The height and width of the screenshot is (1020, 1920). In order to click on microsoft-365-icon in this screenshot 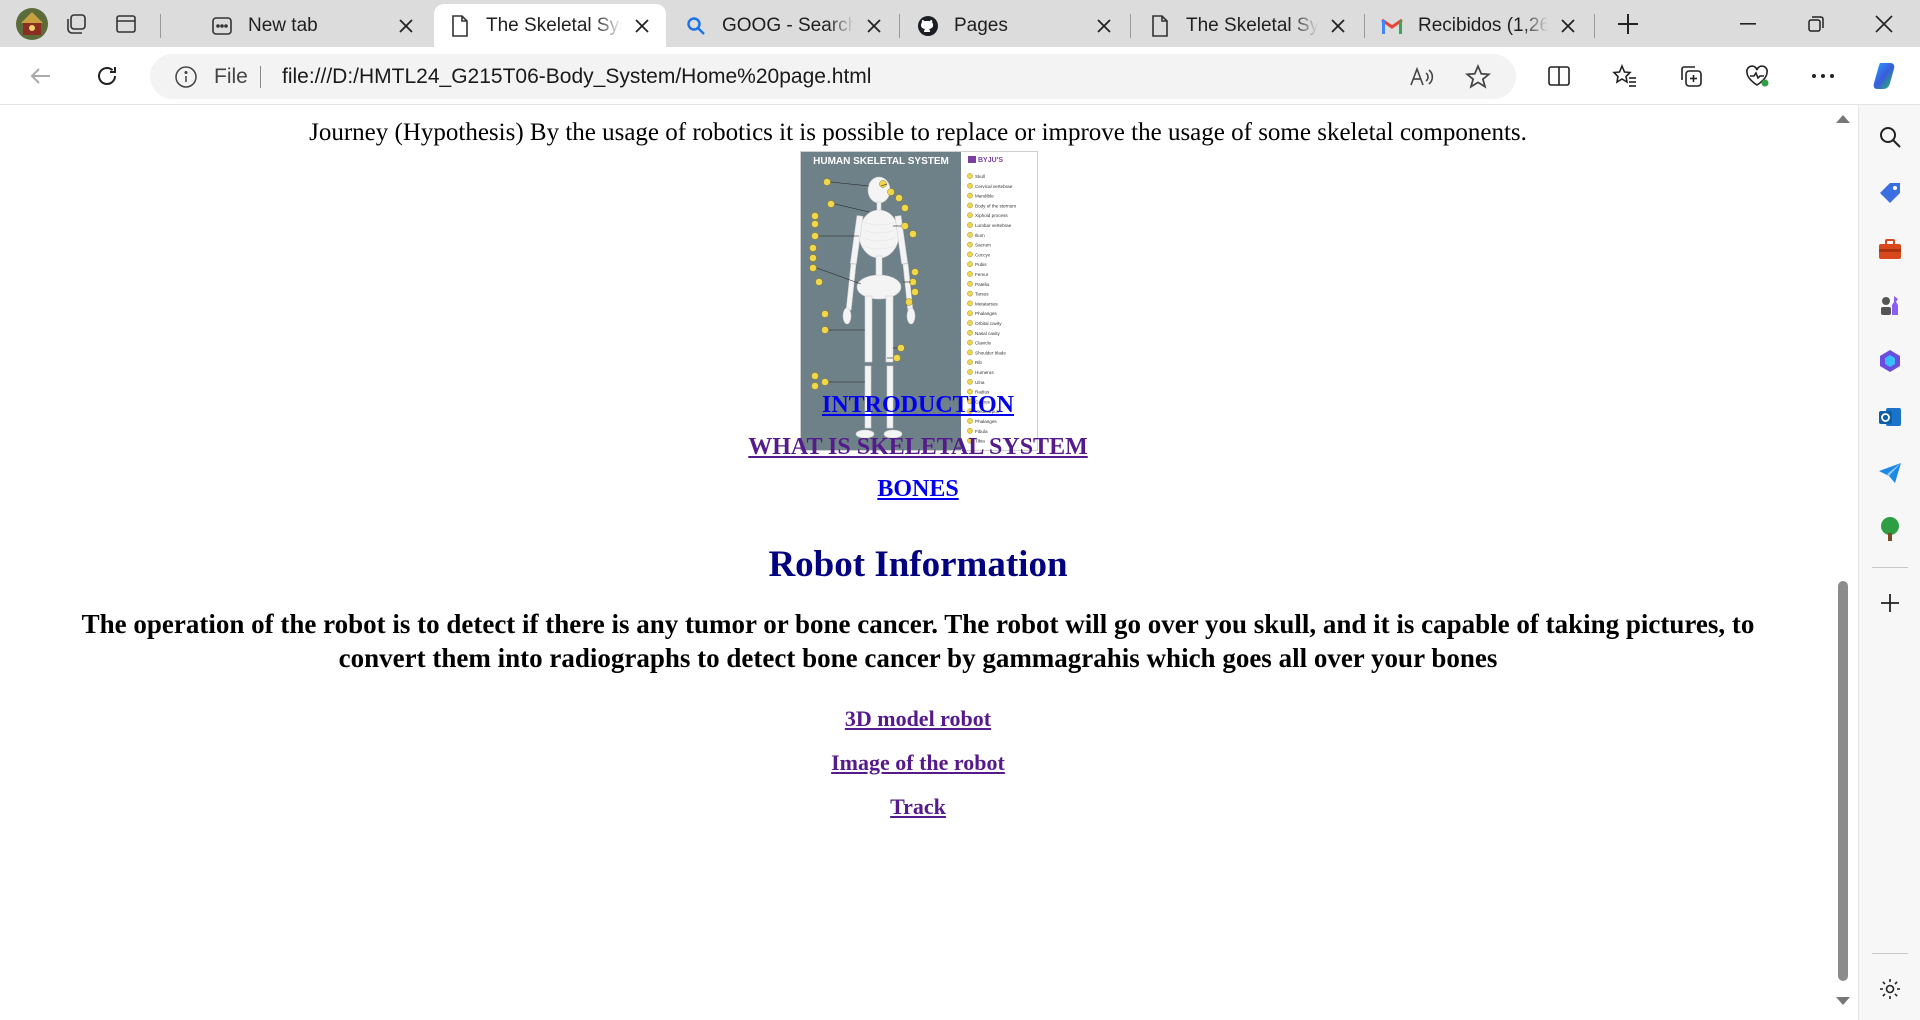, I will do `click(1890, 361)`.